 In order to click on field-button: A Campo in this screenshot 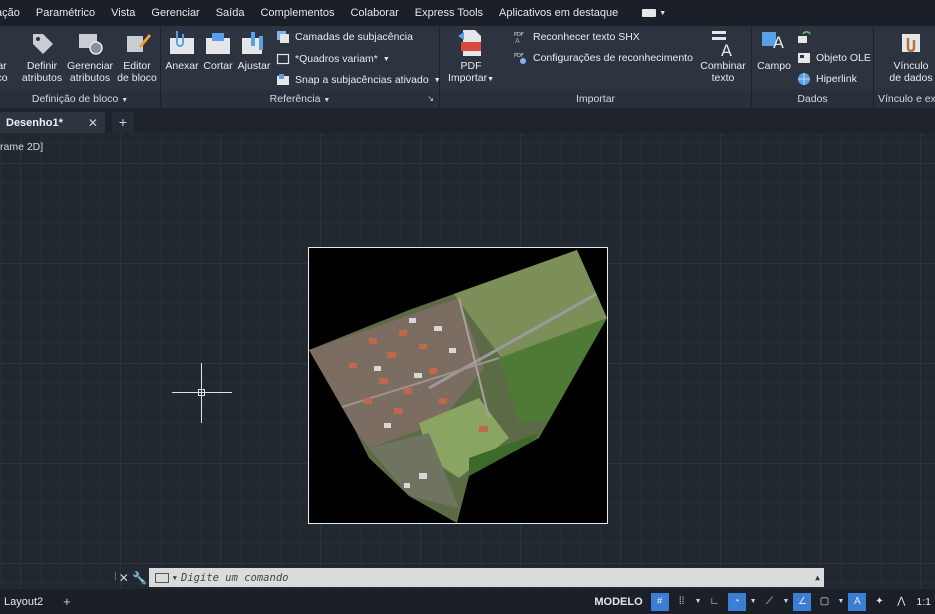, I will do `click(774, 50)`.